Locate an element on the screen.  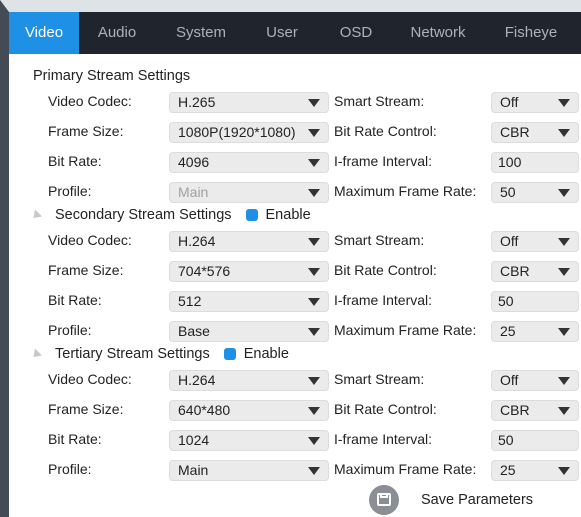
secondary-iframe-interval-label: I-frame Interval: is located at coordinates (383, 300).